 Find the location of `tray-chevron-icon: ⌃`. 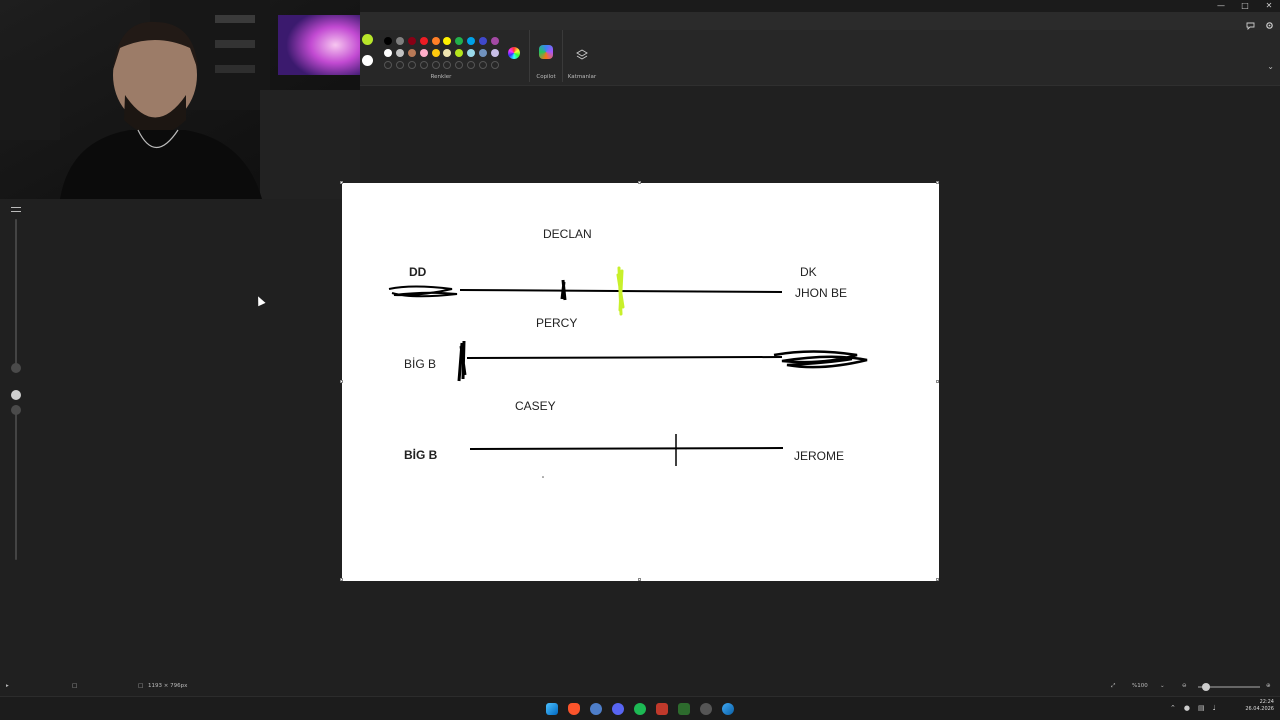

tray-chevron-icon: ⌃ is located at coordinates (1173, 708).